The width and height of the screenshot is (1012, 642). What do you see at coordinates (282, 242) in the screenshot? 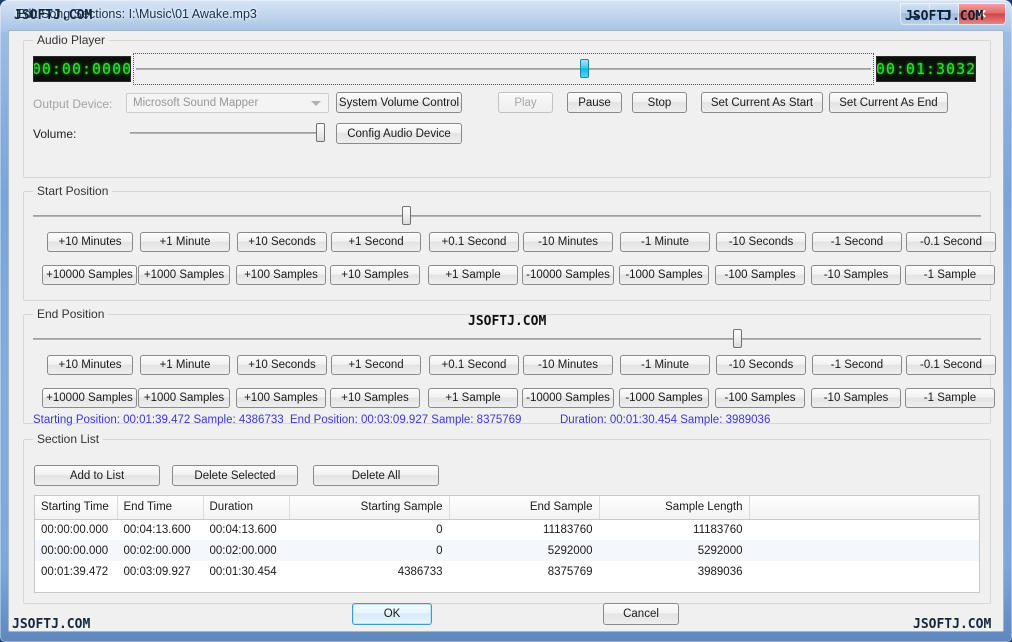
I see `start-time-button-2: +10 Seconds` at bounding box center [282, 242].